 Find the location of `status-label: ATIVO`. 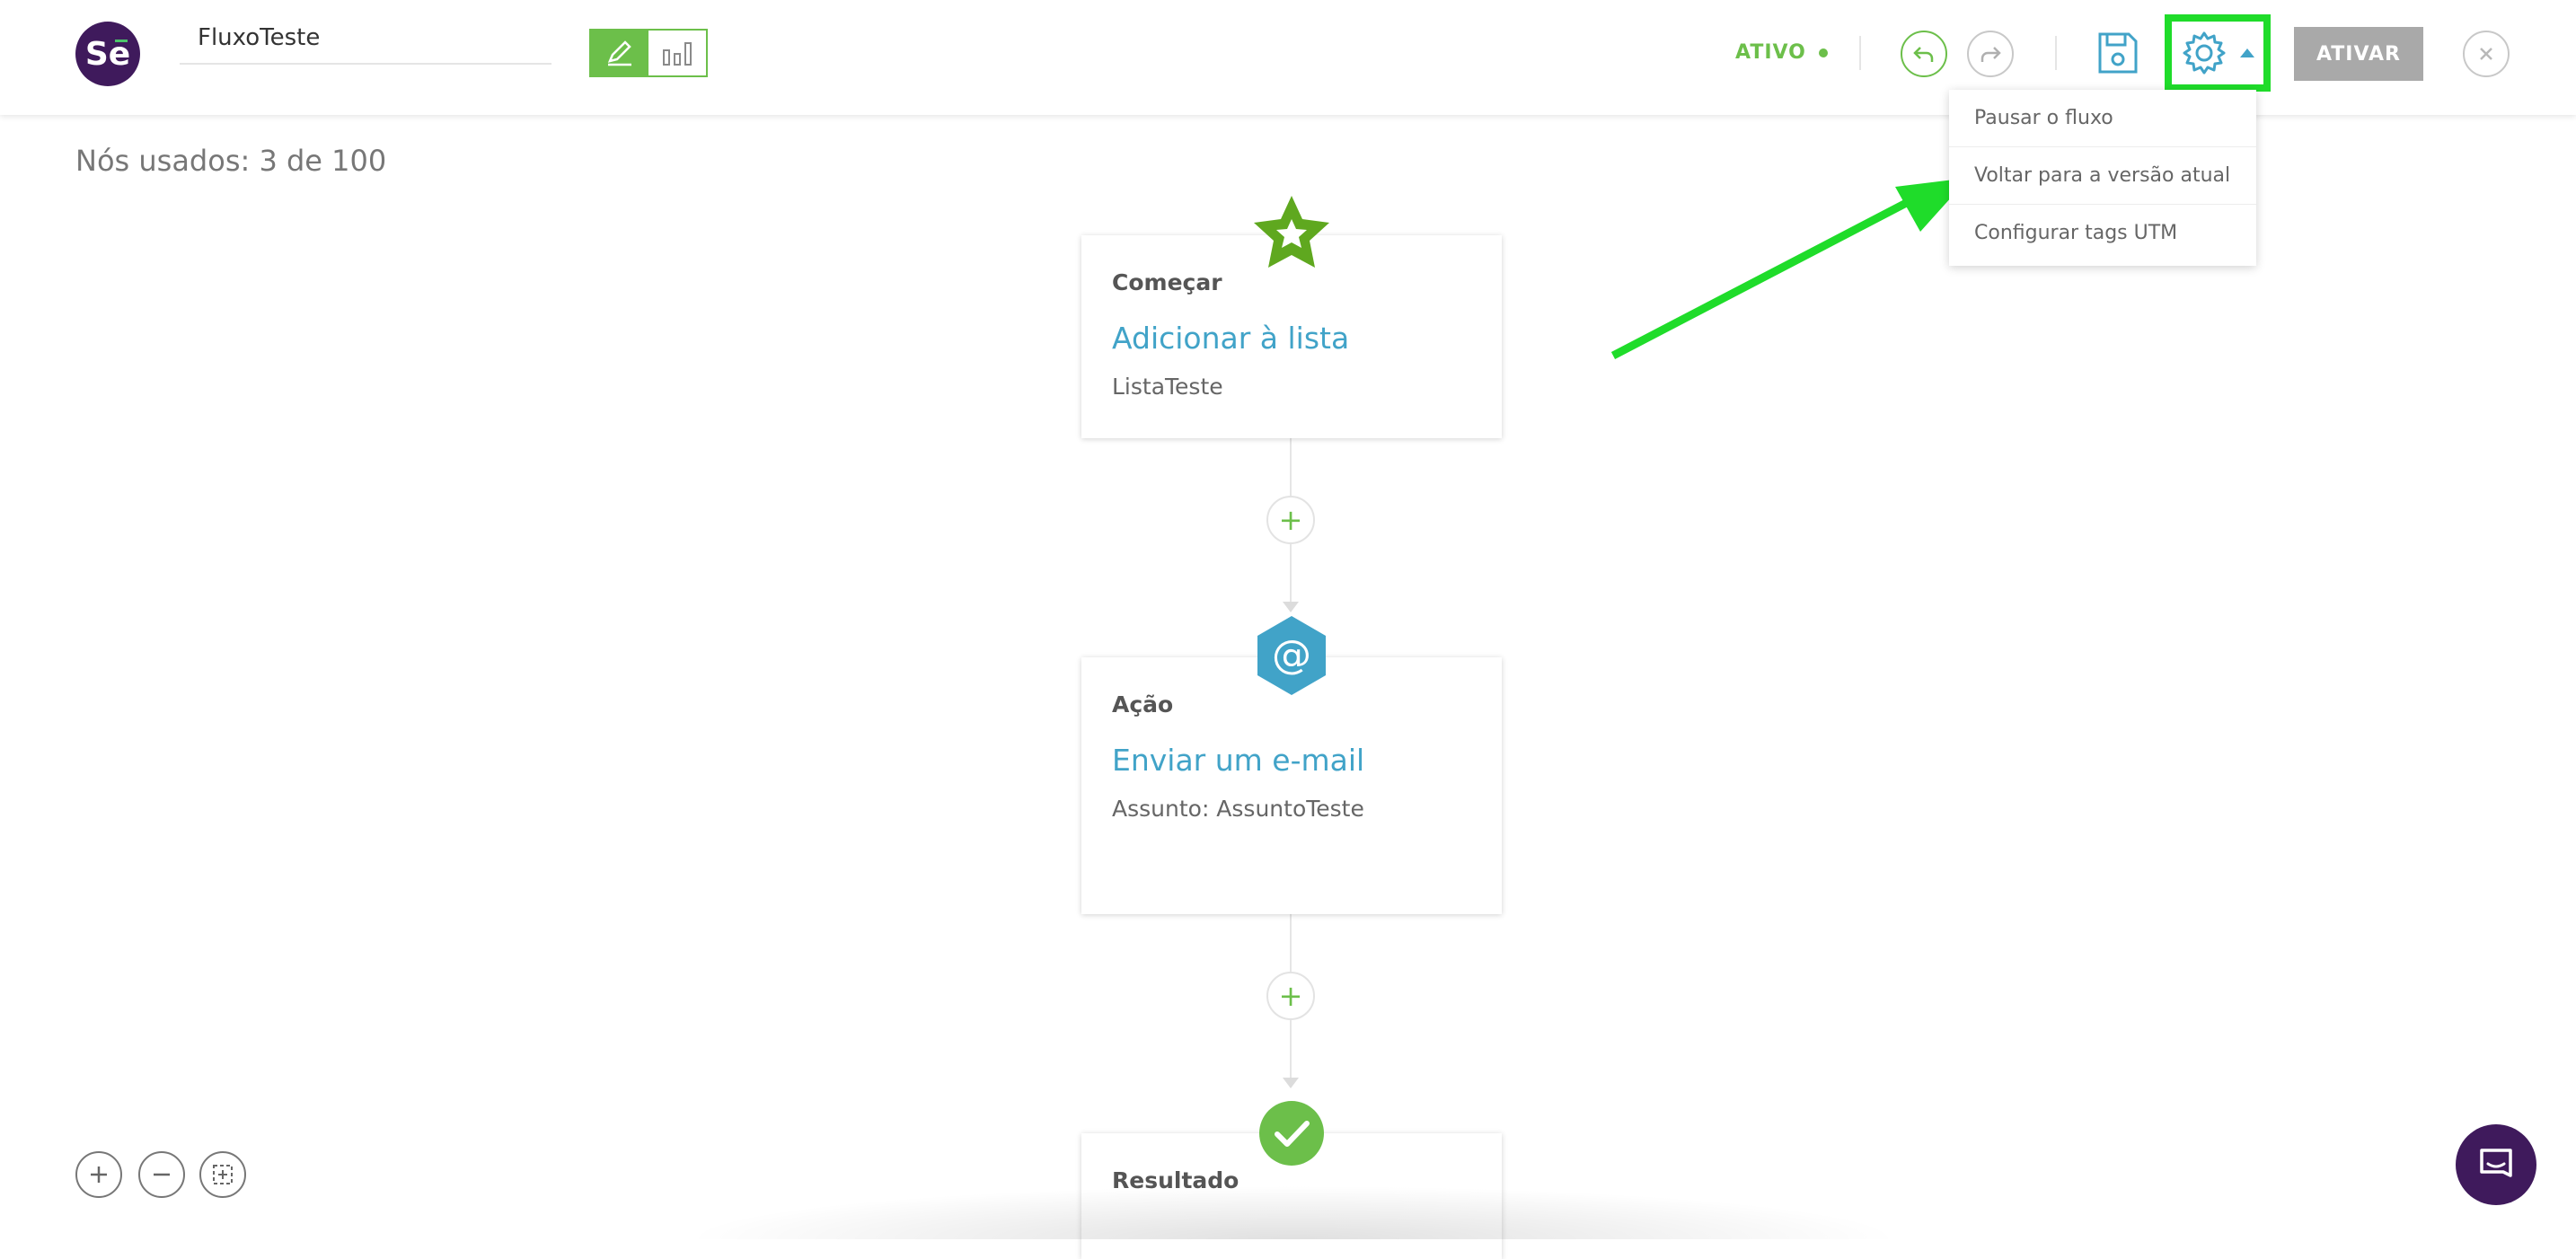

status-label: ATIVO is located at coordinates (1770, 52).